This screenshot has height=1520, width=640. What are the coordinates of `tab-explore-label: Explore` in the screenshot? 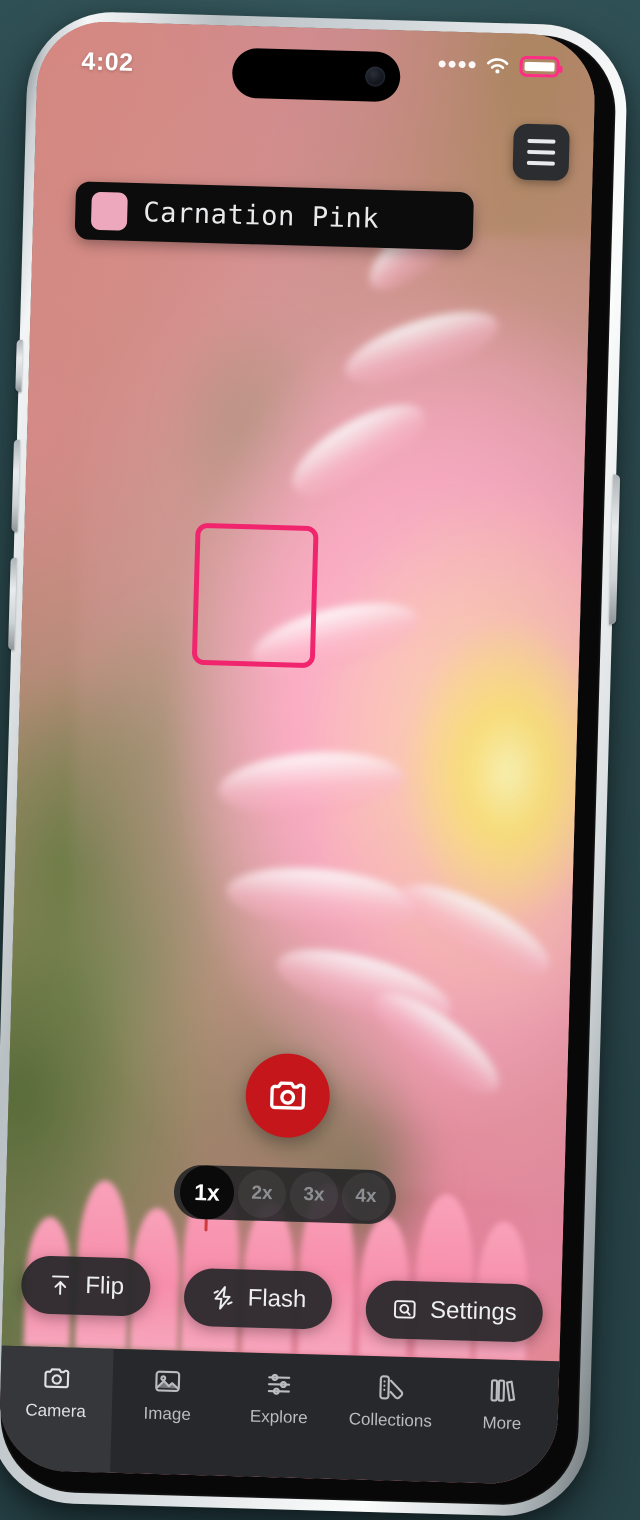 It's located at (278, 1417).